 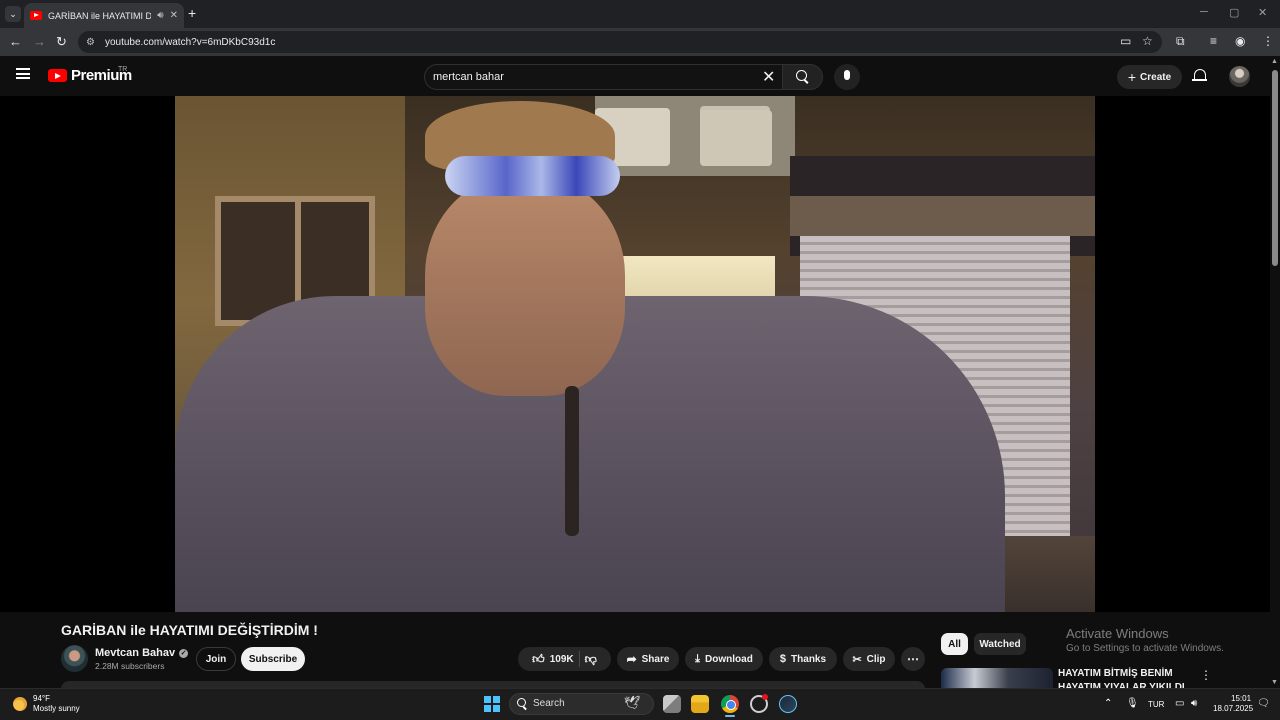 I want to click on forward-arrow-icon: →, so click(x=39, y=41).